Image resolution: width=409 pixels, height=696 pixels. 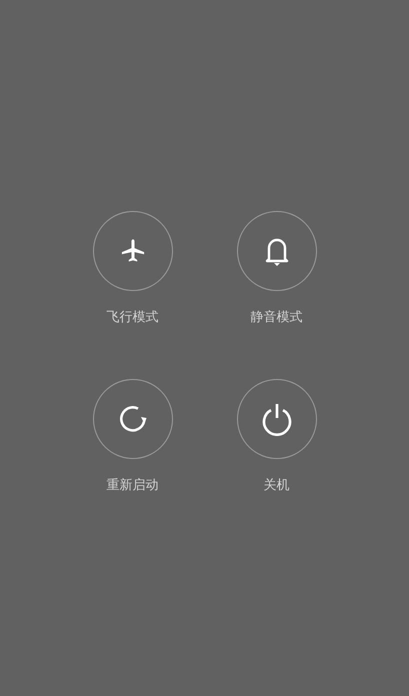 I want to click on button-label: 静音模式, so click(x=276, y=318).